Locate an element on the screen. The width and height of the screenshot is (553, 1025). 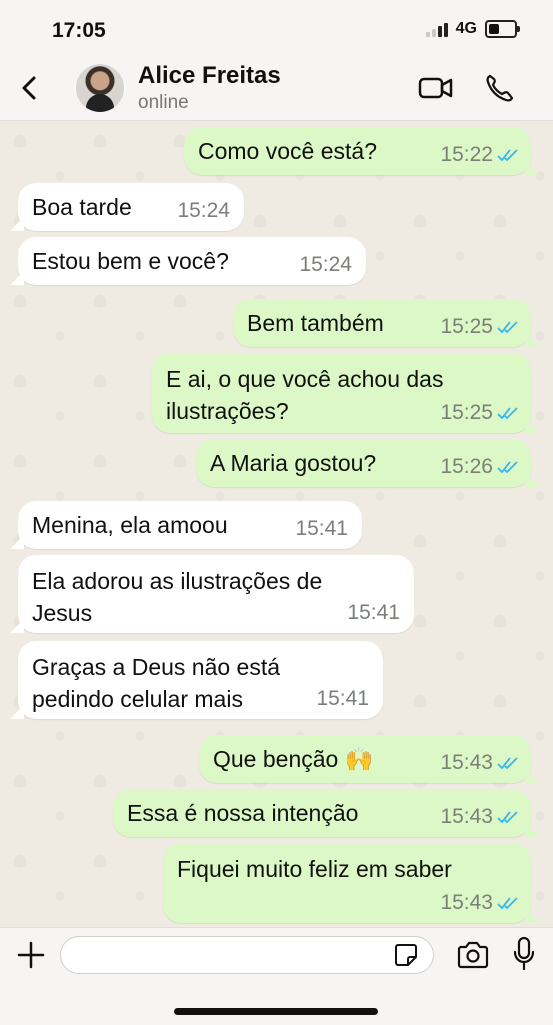
avatar is located at coordinates (100, 88).